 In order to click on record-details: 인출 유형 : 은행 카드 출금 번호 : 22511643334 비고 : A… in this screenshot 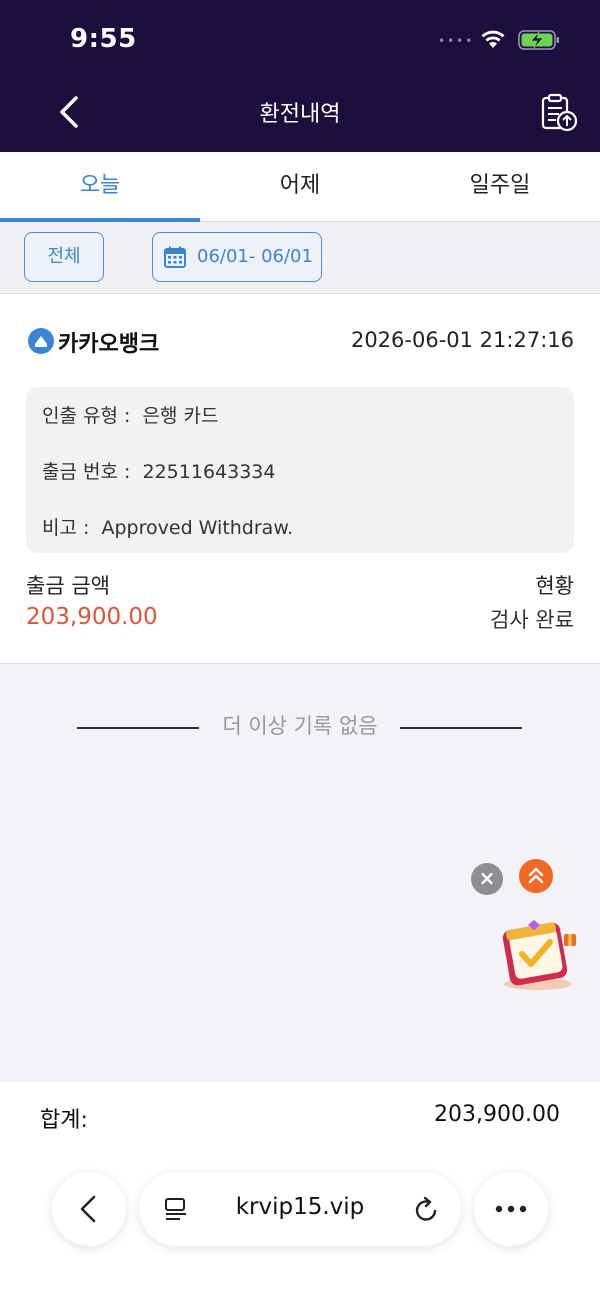, I will do `click(300, 470)`.